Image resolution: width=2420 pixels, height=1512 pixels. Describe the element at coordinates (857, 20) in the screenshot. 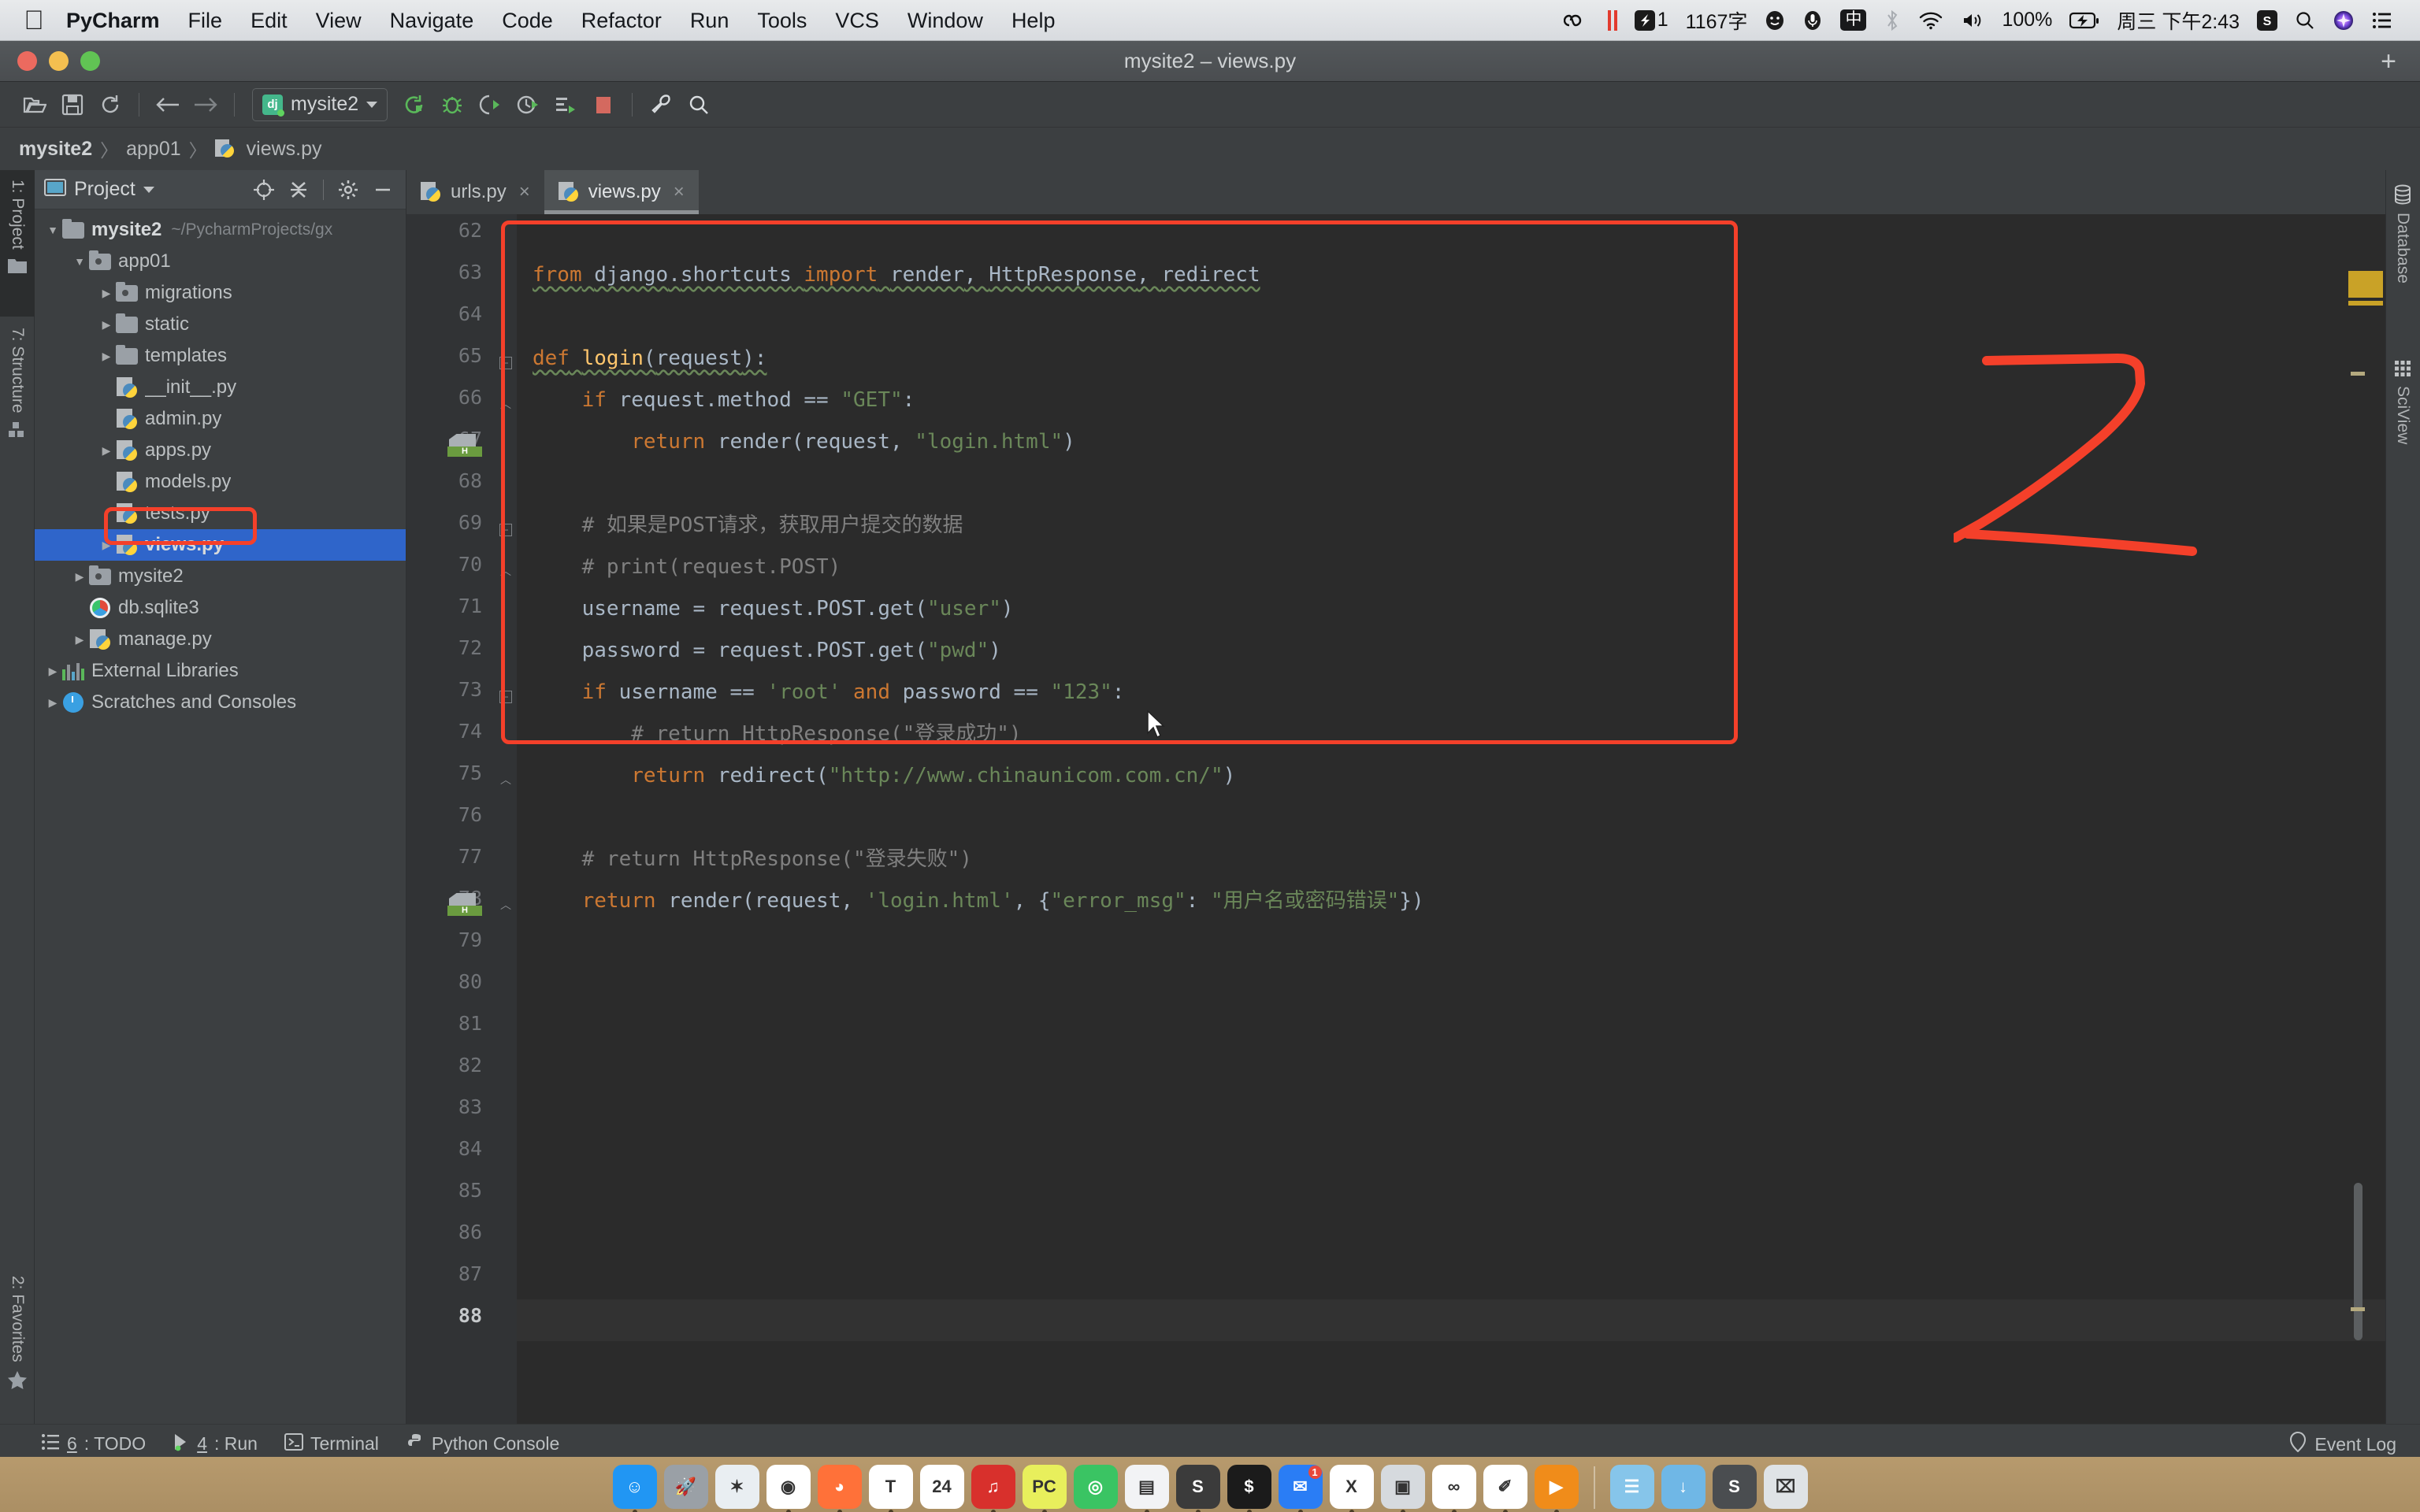

I see `menu-item-vcs: VCS` at that location.